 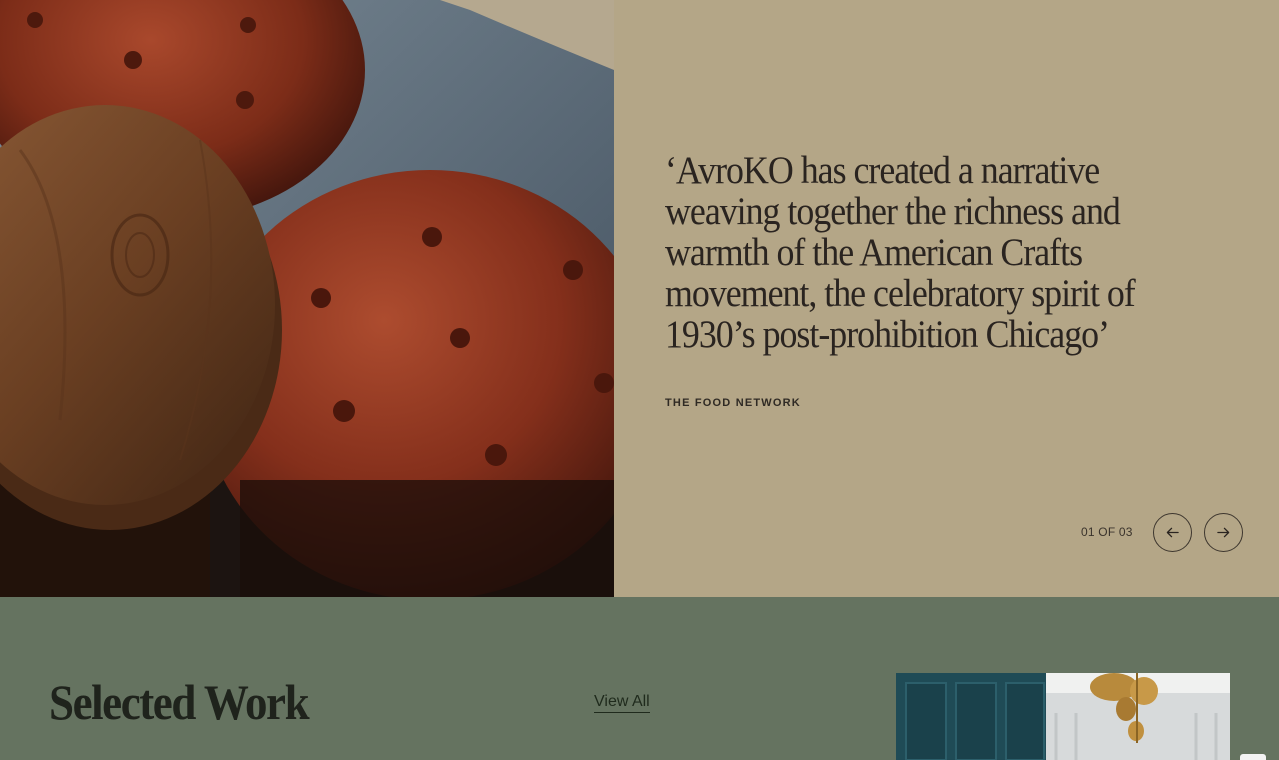 I want to click on previous-slide-button, so click(x=1172, y=532).